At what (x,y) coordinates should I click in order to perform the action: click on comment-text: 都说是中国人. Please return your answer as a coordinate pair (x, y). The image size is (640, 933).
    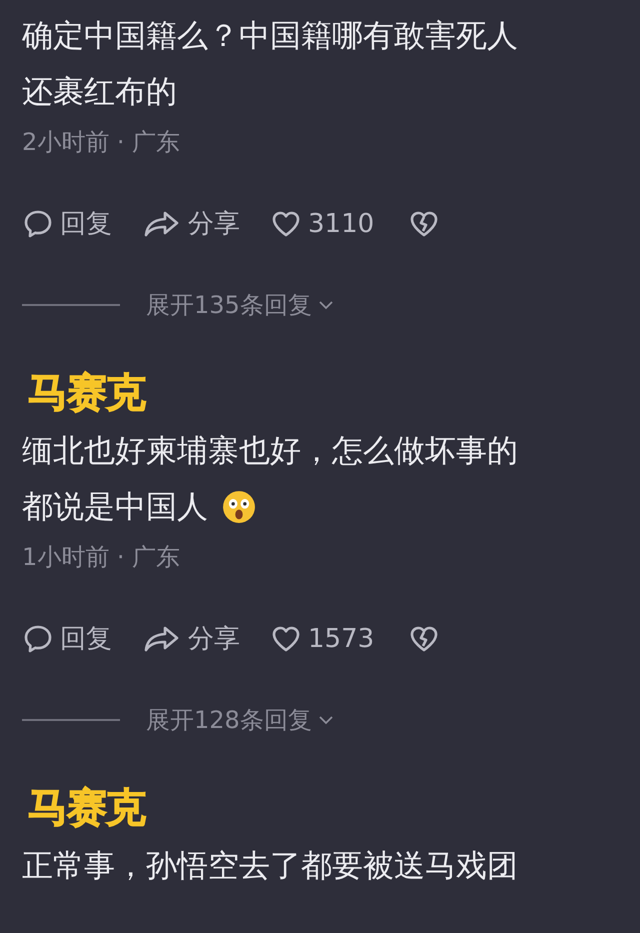
    Looking at the image, I should click on (115, 507).